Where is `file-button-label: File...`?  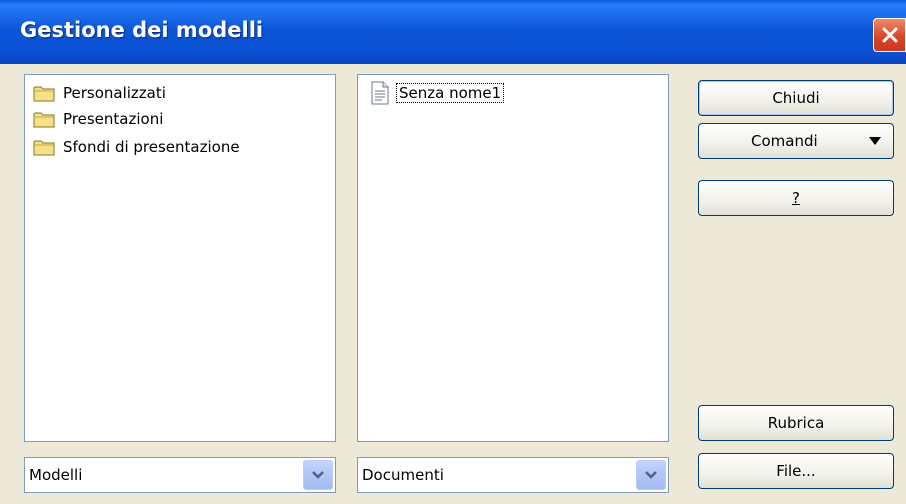
file-button-label: File... is located at coordinates (796, 471).